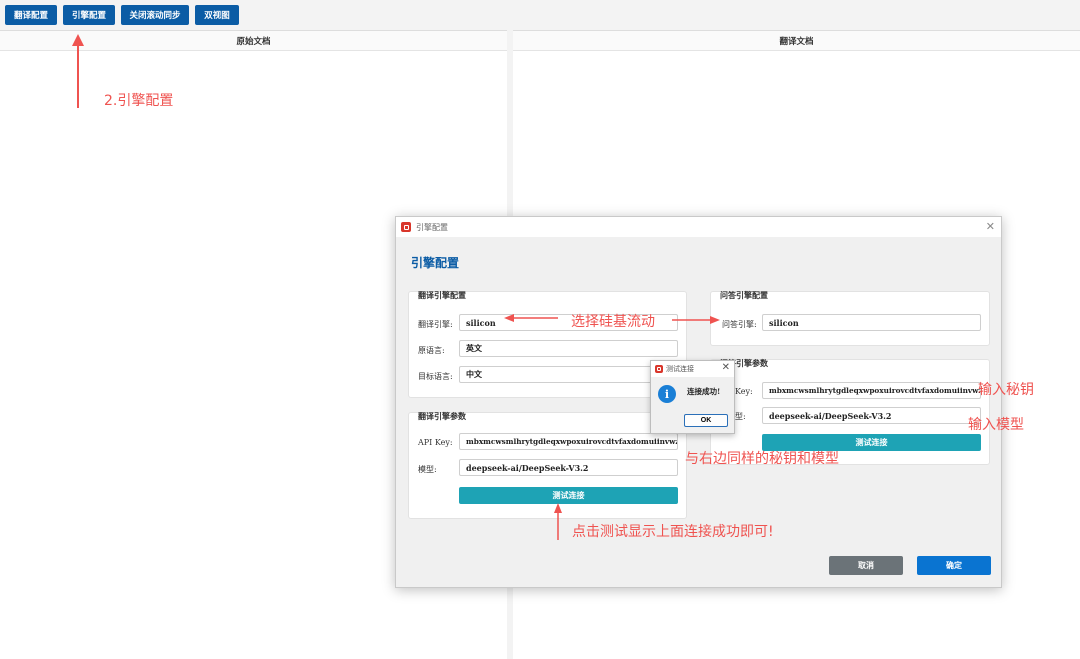  I want to click on qa-engine-group: 问答引擎配置 问答引擎: silicon, so click(850, 318).